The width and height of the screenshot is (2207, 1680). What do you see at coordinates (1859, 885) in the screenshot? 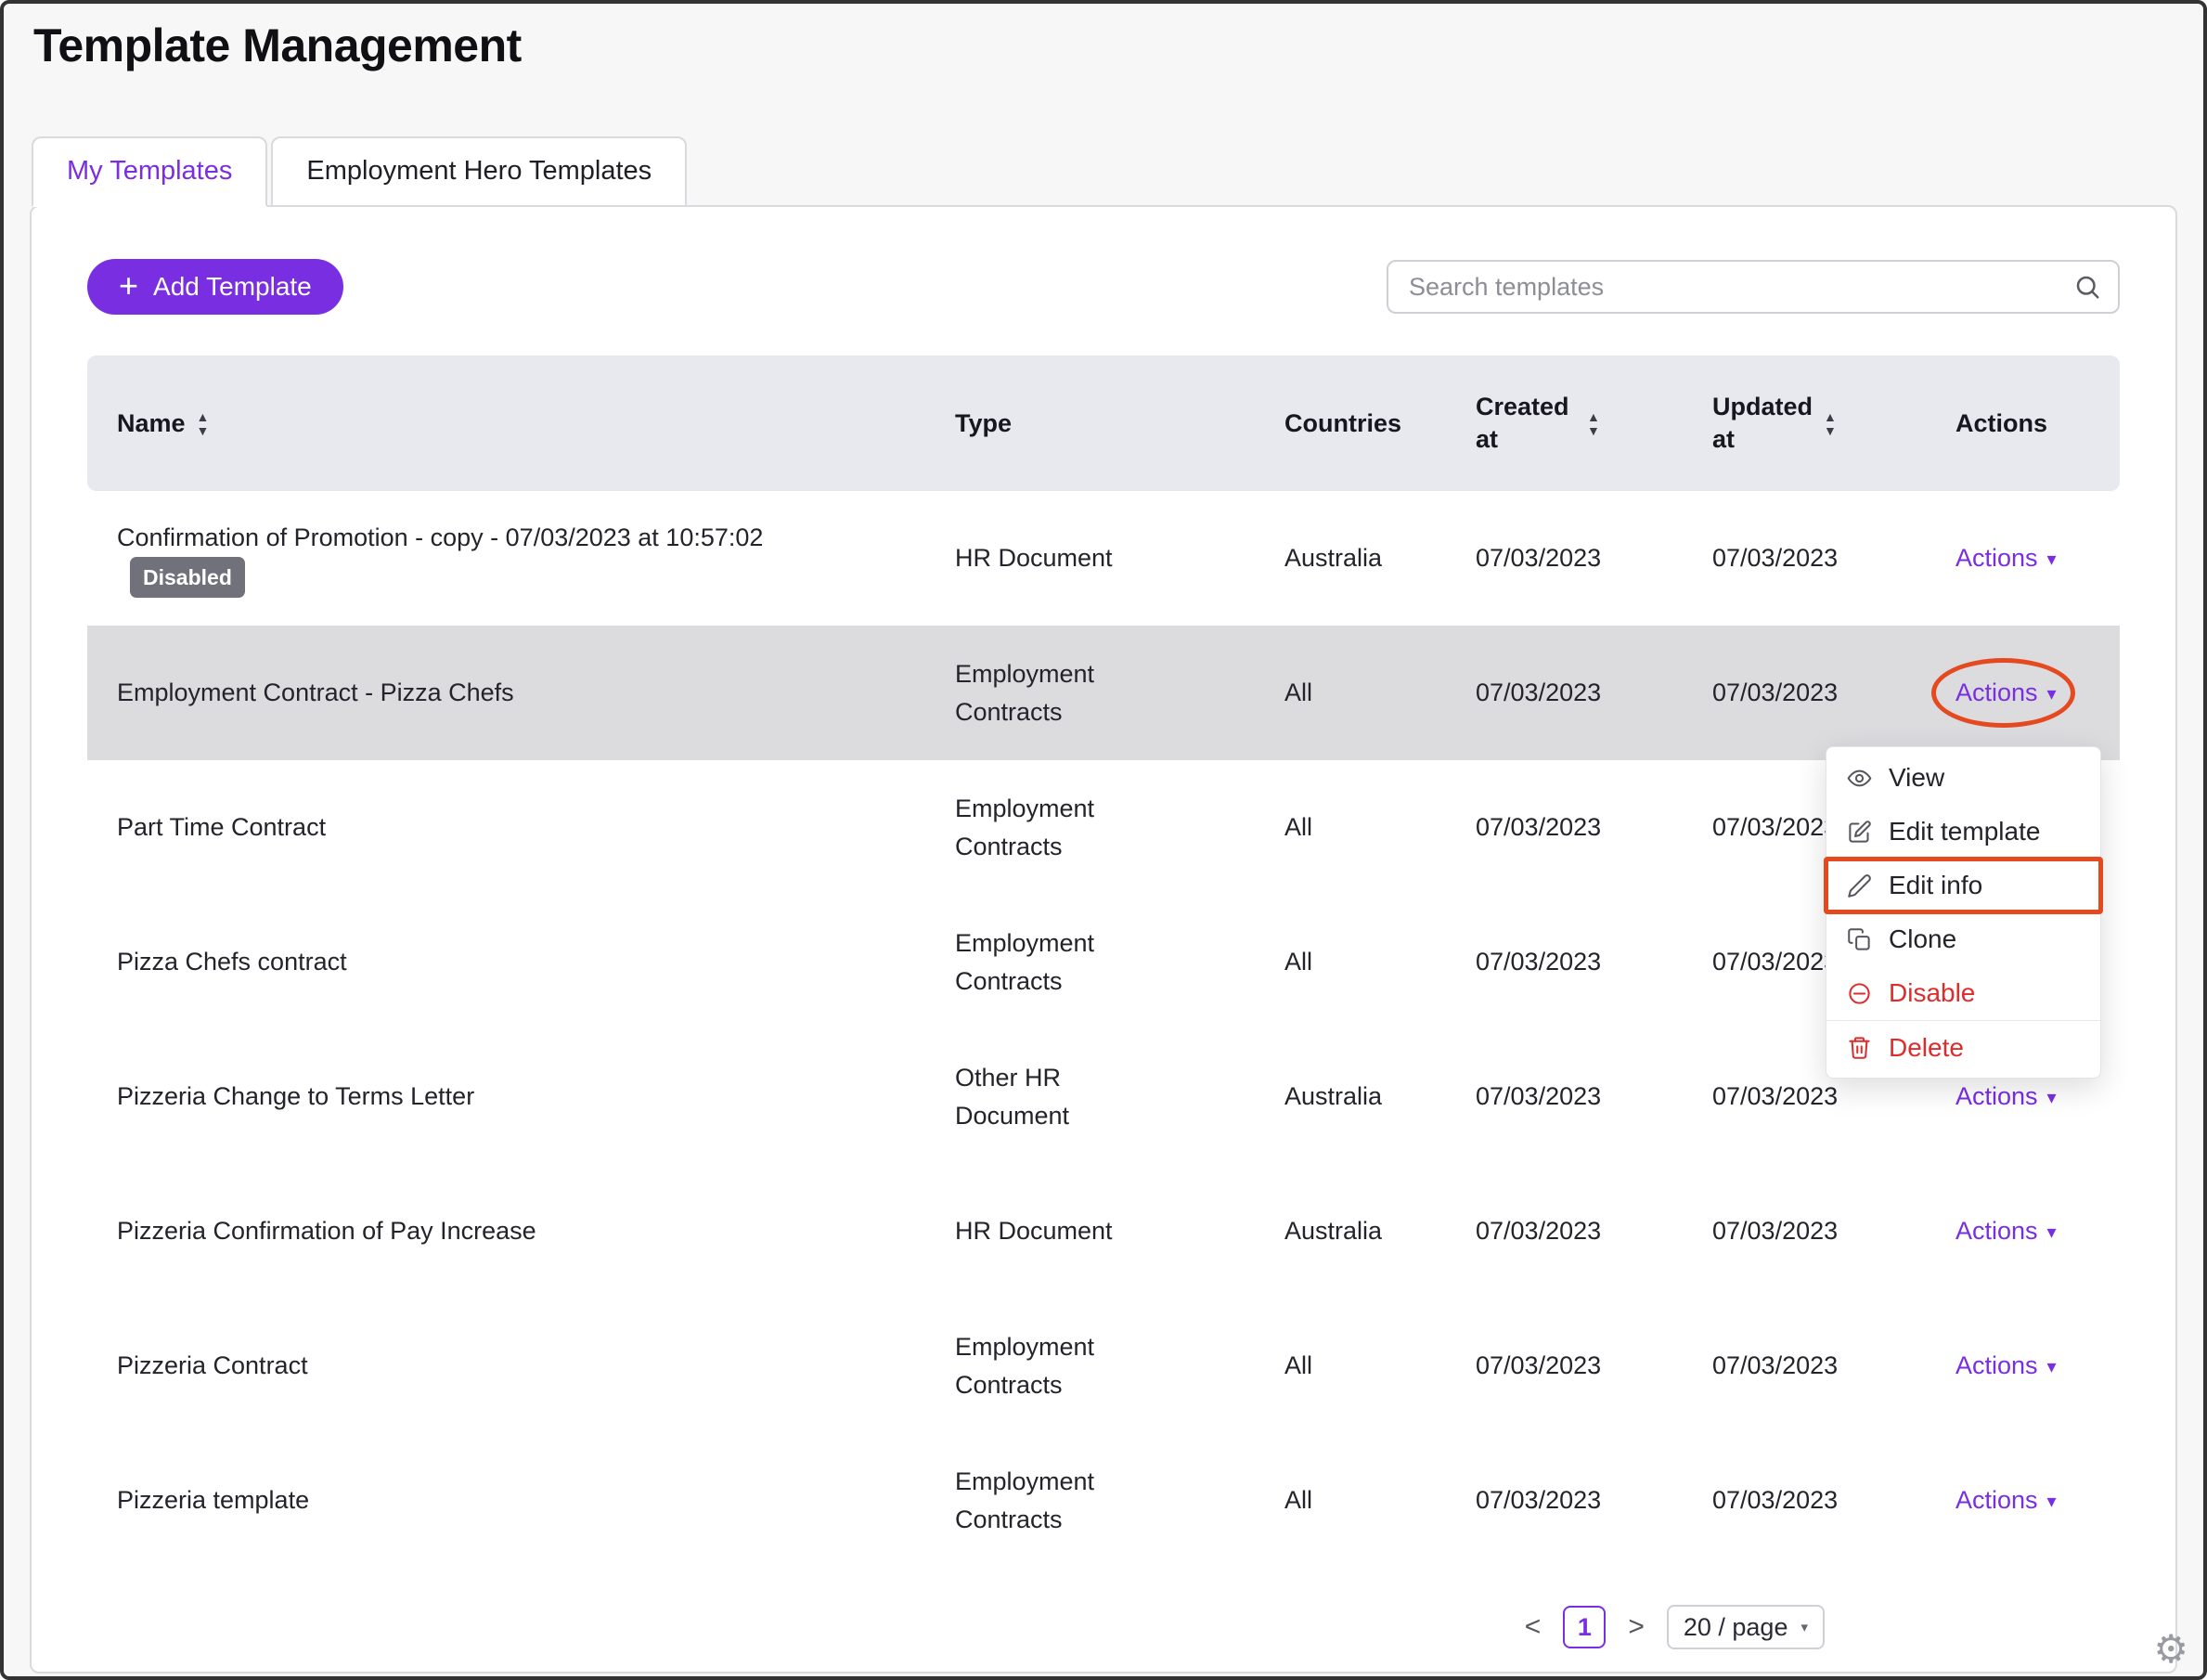
I see `pencil-icon` at bounding box center [1859, 885].